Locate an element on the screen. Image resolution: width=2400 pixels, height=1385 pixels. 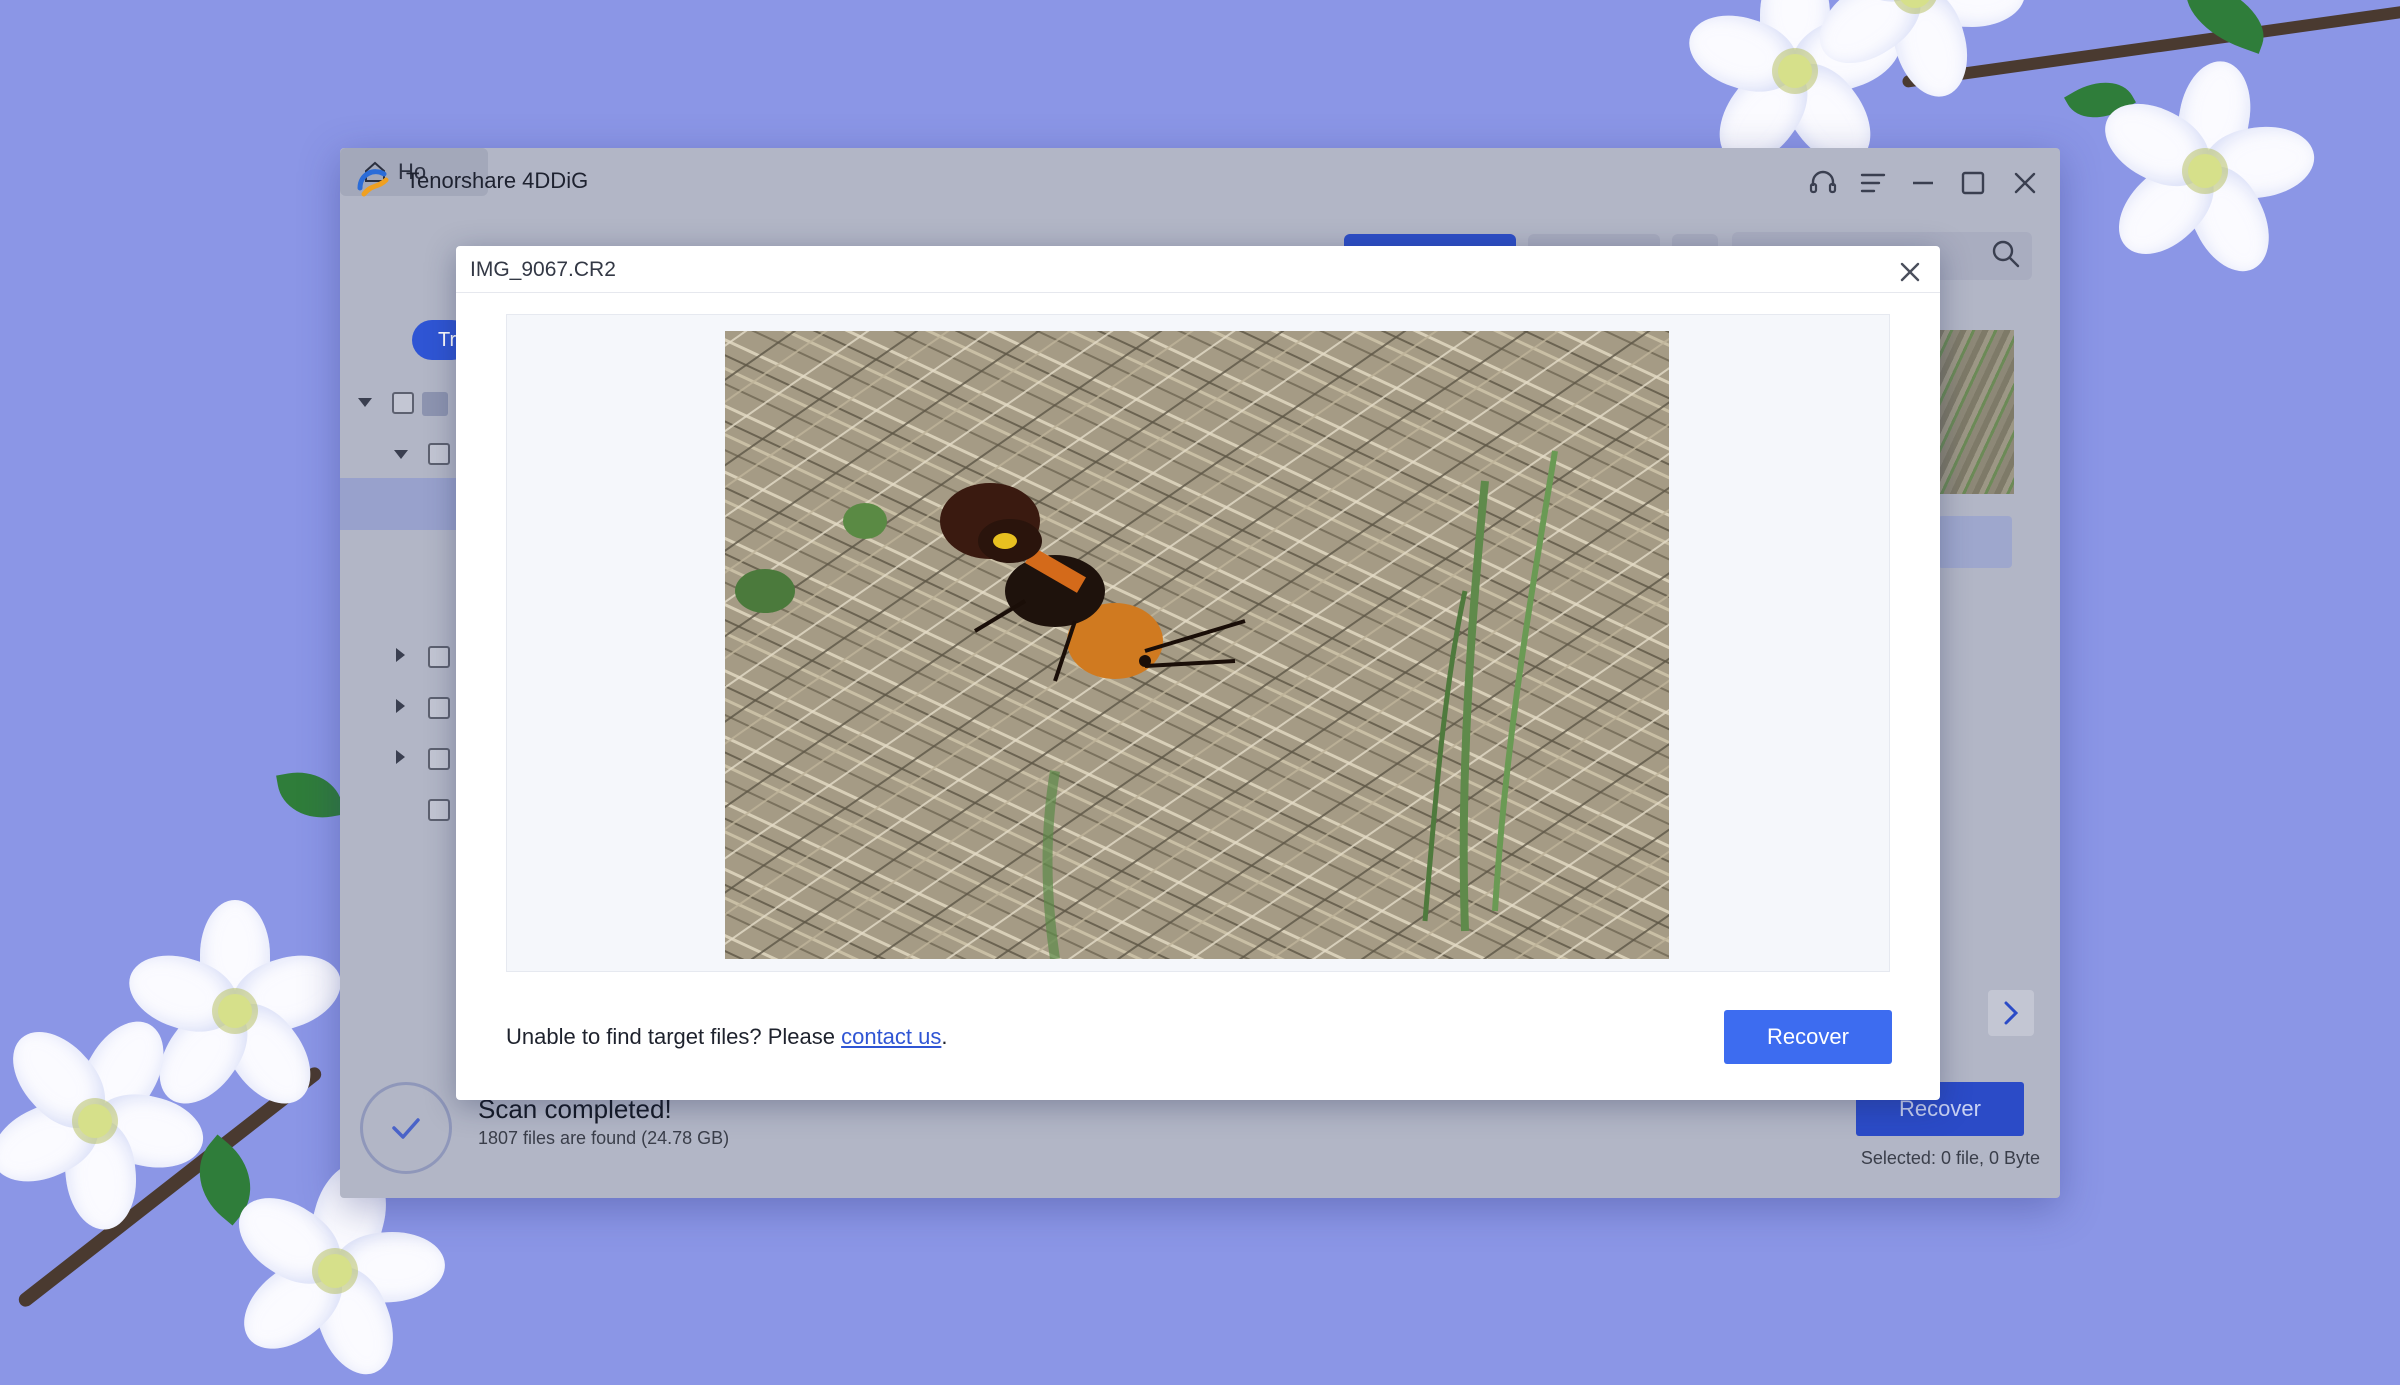
close-window-icon is located at coordinates (2025, 183).